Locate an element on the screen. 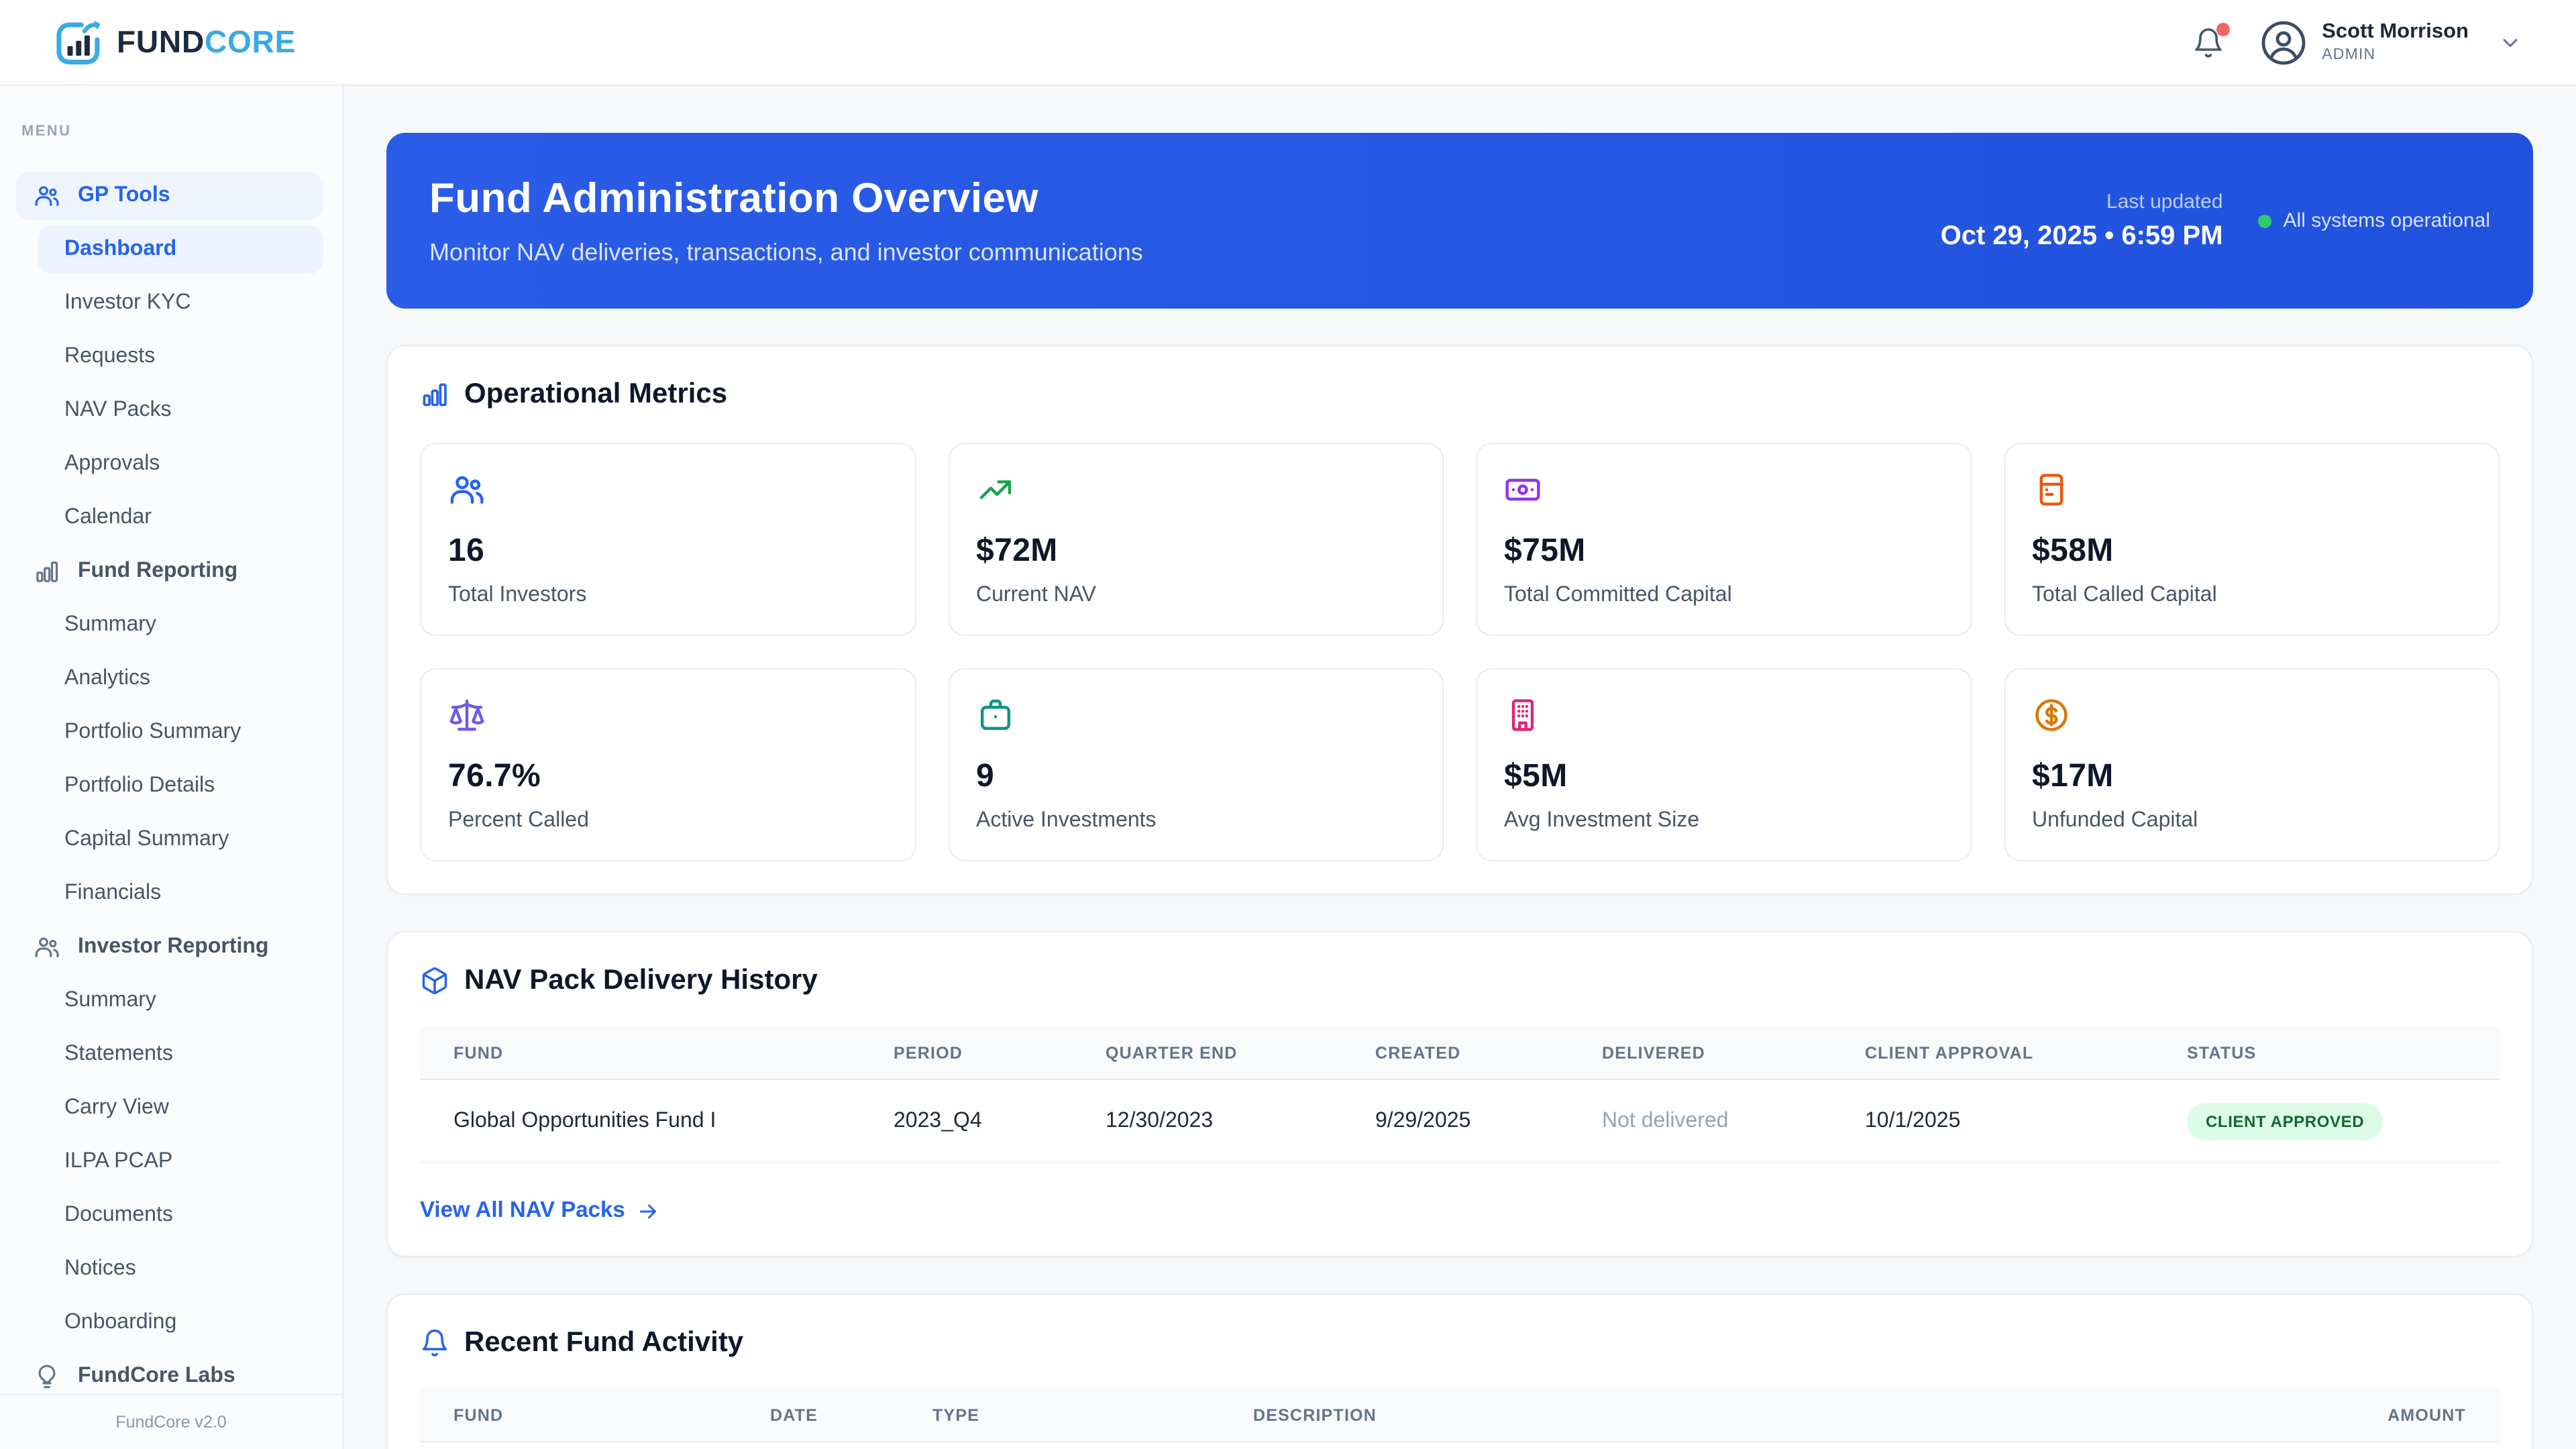  sidebar-section-fund-reporting: Fund Reporting is located at coordinates (171, 571).